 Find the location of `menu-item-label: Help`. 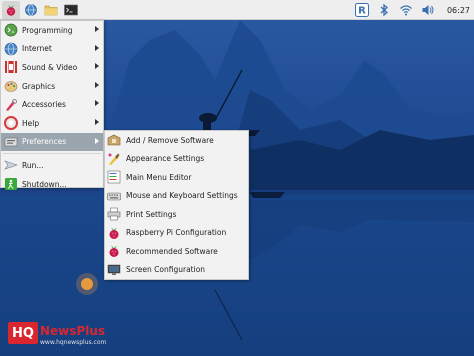

menu-item-label: Help is located at coordinates (31, 123).